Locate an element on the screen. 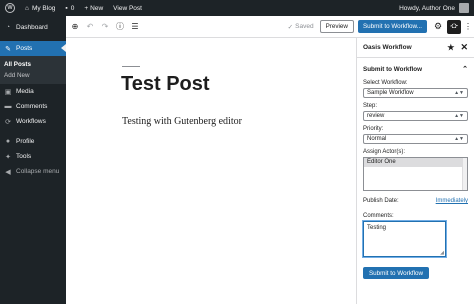  info-icon: ⓘ is located at coordinates (120, 27).